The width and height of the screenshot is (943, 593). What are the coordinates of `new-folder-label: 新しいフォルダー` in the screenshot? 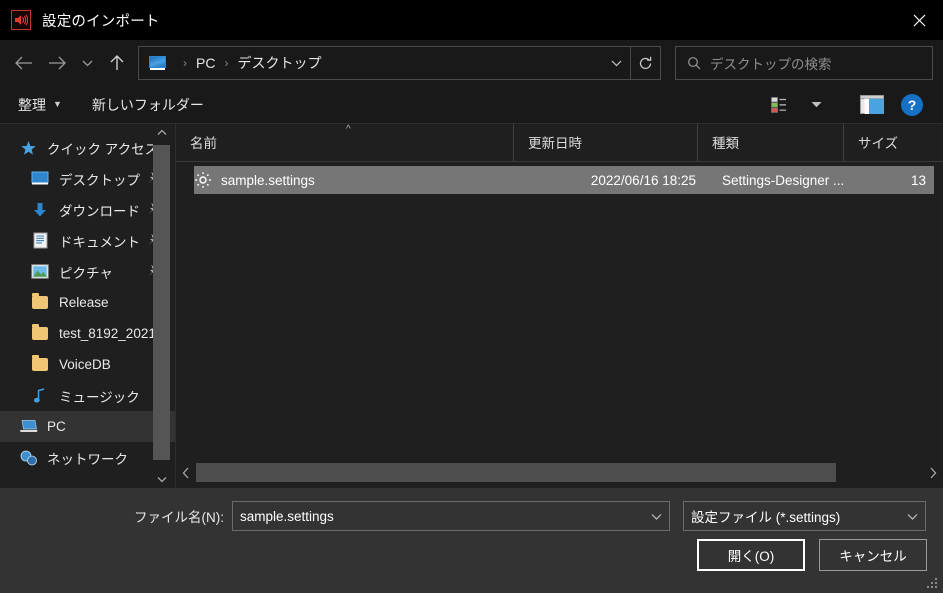 It's located at (147, 104).